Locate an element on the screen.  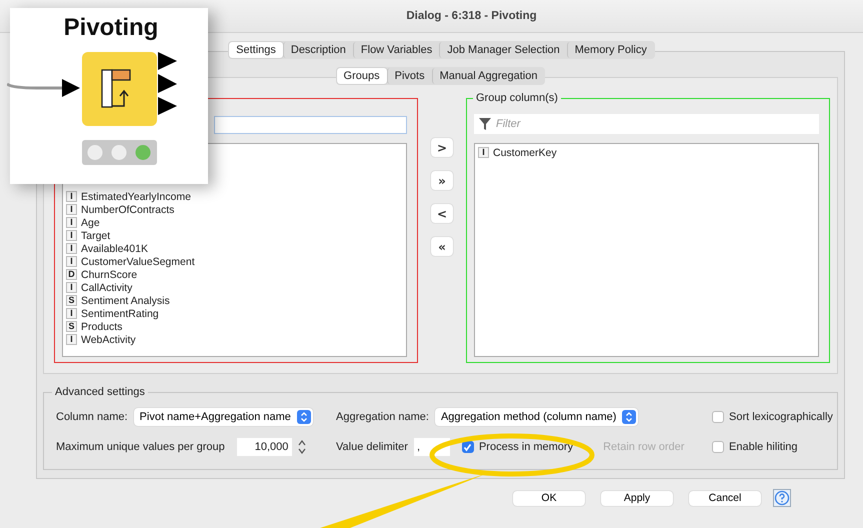
node-title: Pivoting is located at coordinates (111, 28).